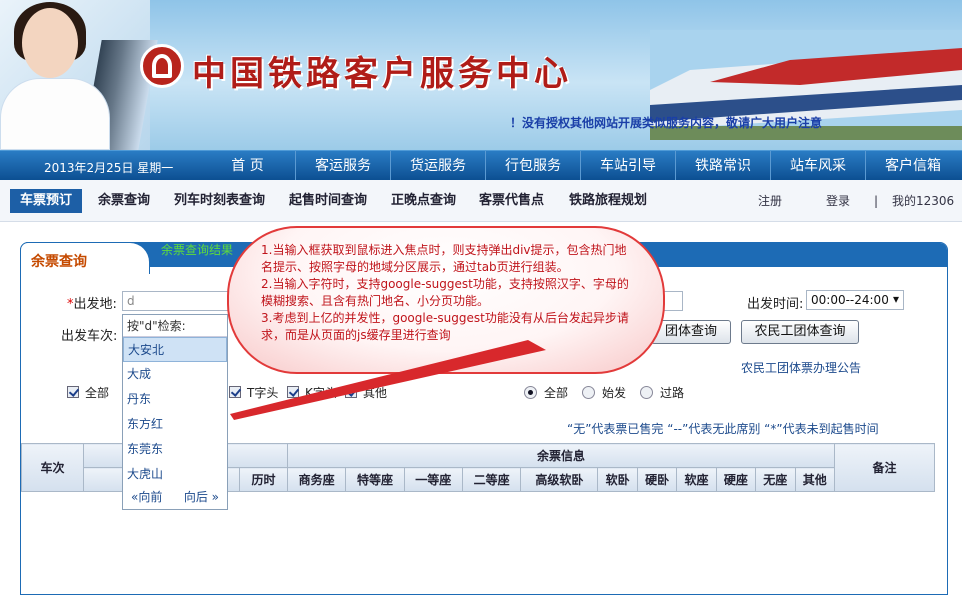  I want to click on suggest-header: 按"d"检索:, so click(175, 326).